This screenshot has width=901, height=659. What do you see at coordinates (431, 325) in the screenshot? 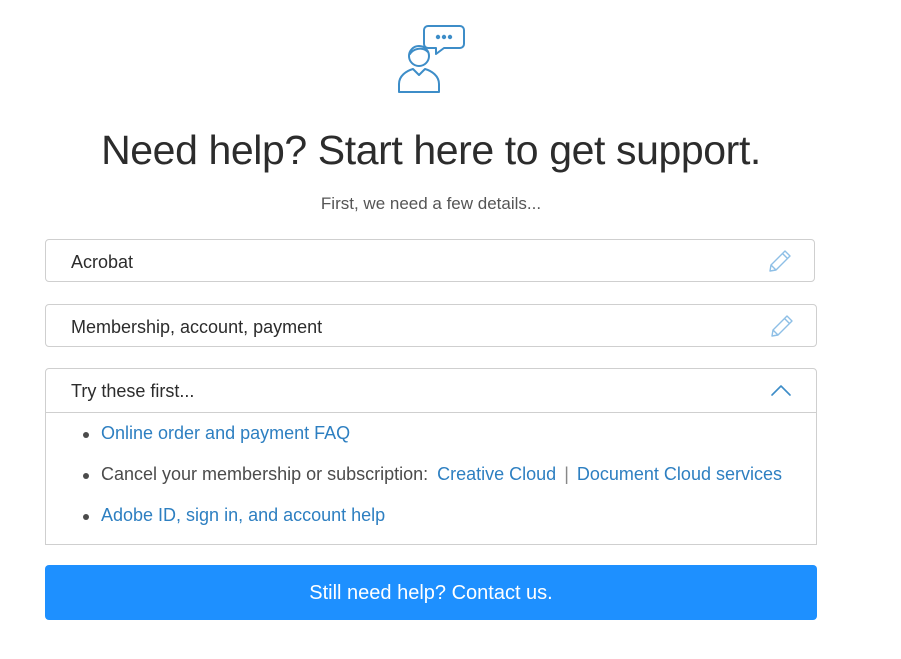
I see `issue-field: Membership, account, payment` at bounding box center [431, 325].